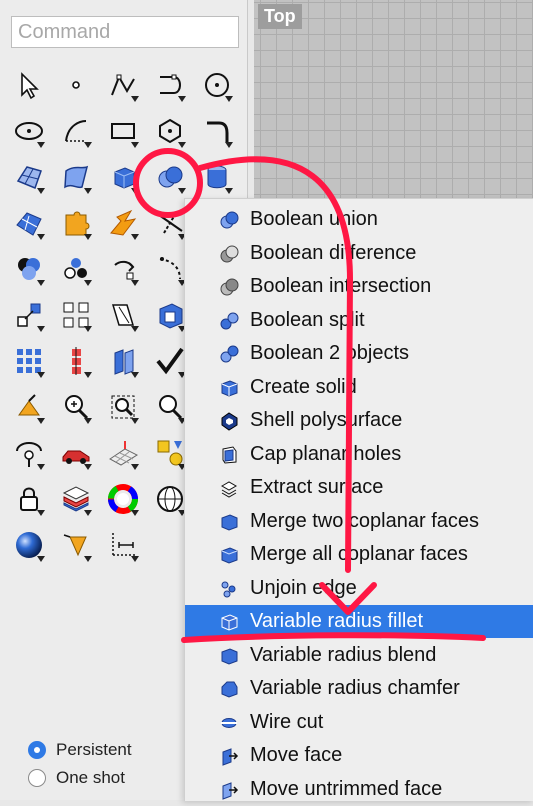 This screenshot has width=533, height=806. I want to click on menu-item-wire-cut: Wire cut, so click(359, 722).